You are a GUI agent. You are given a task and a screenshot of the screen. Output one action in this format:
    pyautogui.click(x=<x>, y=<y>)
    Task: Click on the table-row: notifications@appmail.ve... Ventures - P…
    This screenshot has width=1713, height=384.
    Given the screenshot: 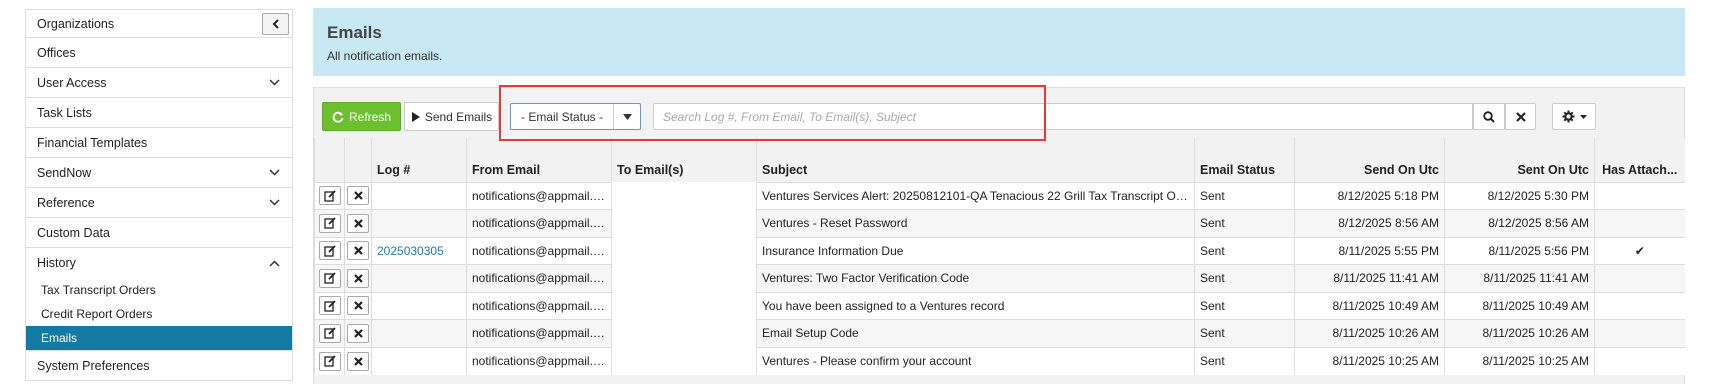 What is the action you would take?
    pyautogui.click(x=999, y=360)
    